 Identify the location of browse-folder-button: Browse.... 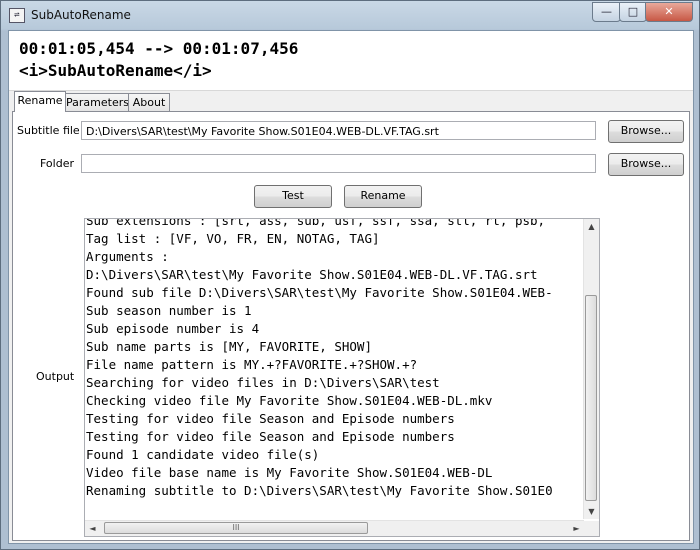
(646, 164).